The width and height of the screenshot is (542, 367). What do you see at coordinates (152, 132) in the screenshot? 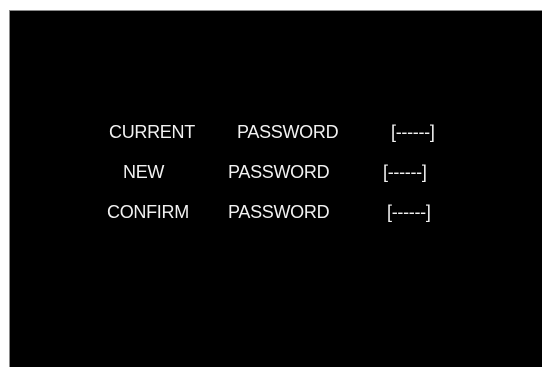
I see `current-label-word: CURRENT` at bounding box center [152, 132].